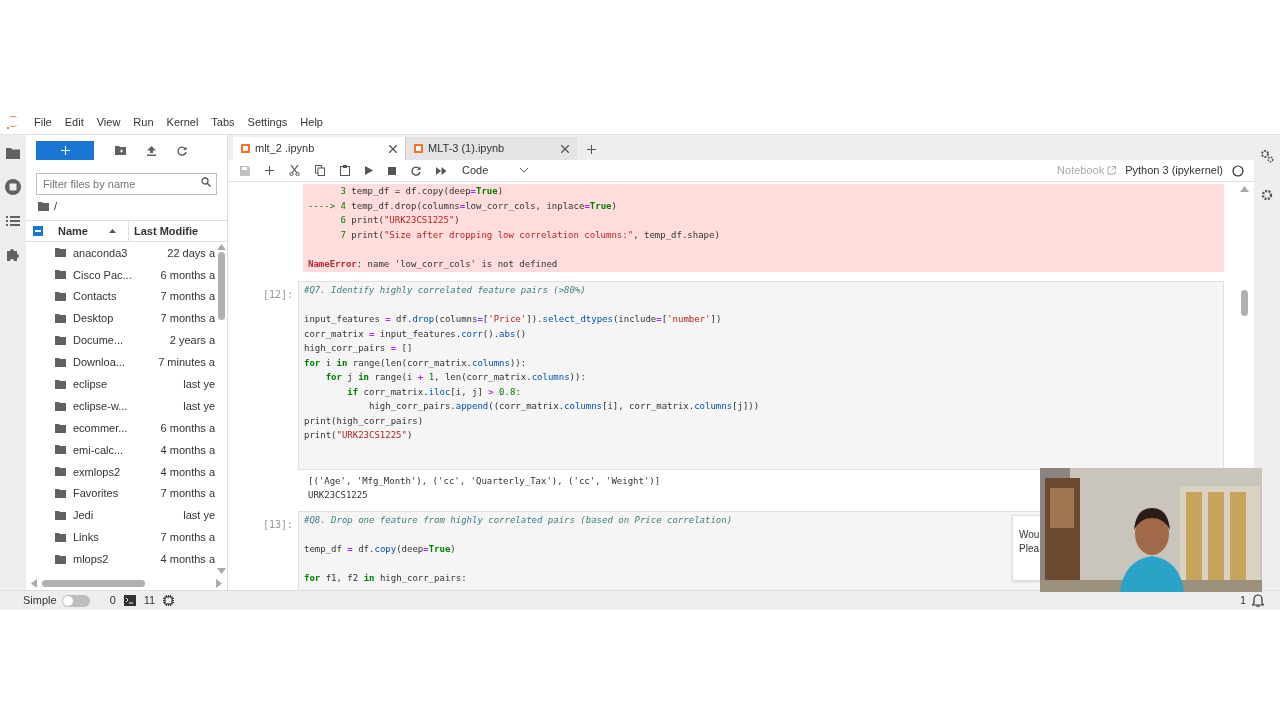  What do you see at coordinates (513, 319) in the screenshot?
I see `code-line: input_features = df.drop(columns=['Price']).select_dtypes(include=['number'])` at bounding box center [513, 319].